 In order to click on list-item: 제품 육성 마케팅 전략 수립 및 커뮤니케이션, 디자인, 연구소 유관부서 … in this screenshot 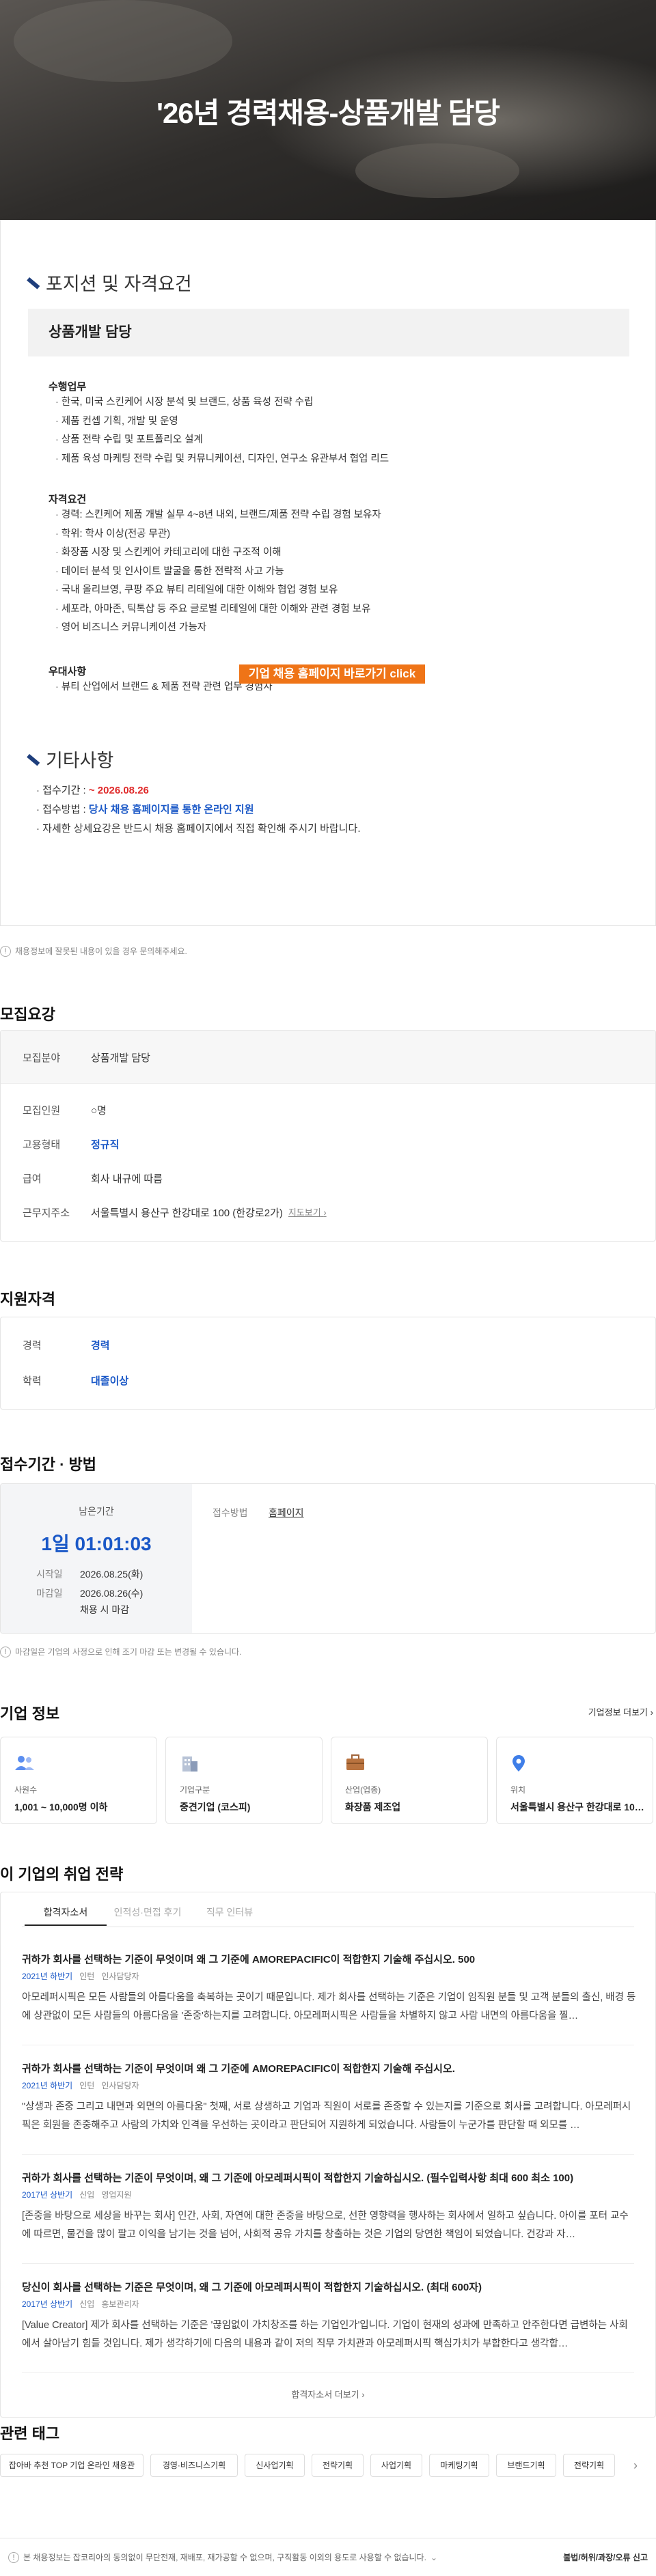, I will do `click(222, 459)`.